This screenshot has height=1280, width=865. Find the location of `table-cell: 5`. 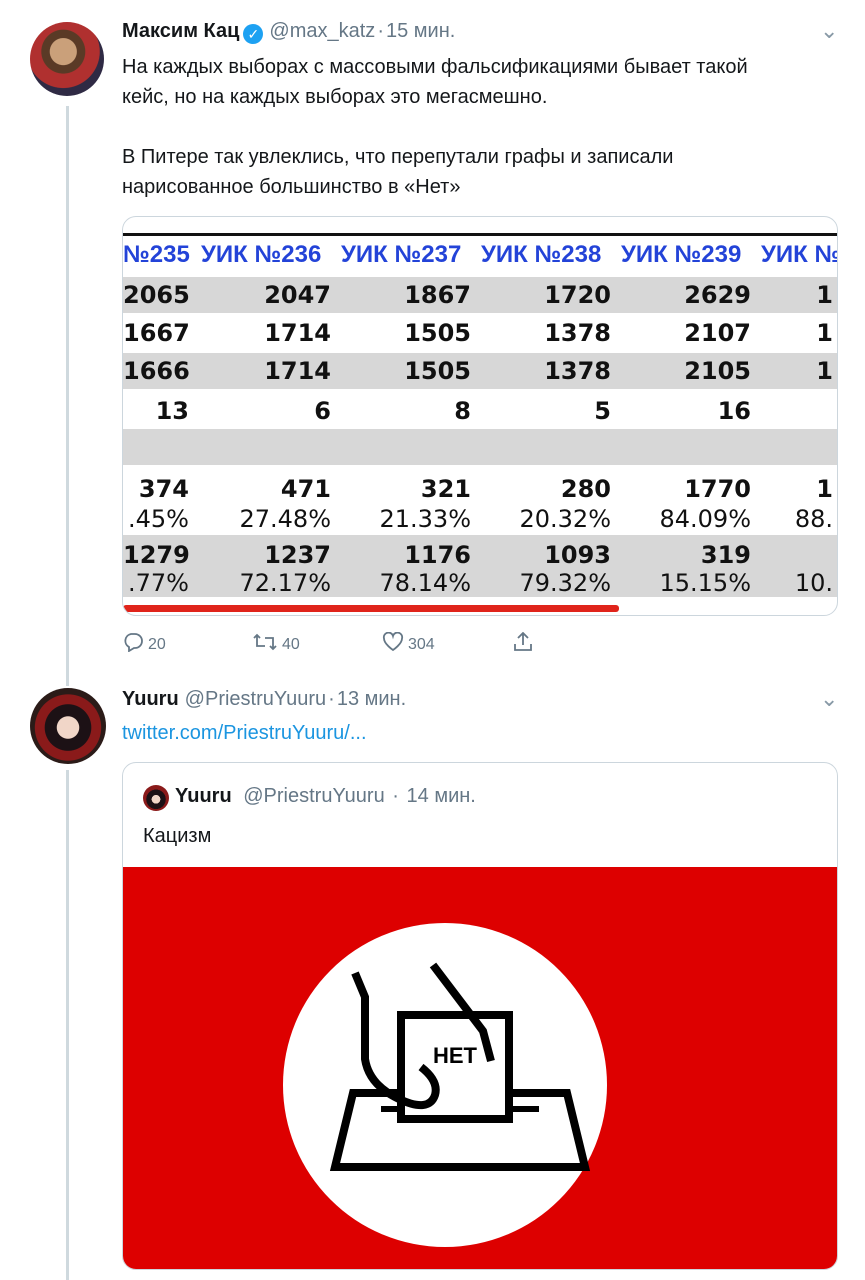

table-cell: 5 is located at coordinates (602, 411).